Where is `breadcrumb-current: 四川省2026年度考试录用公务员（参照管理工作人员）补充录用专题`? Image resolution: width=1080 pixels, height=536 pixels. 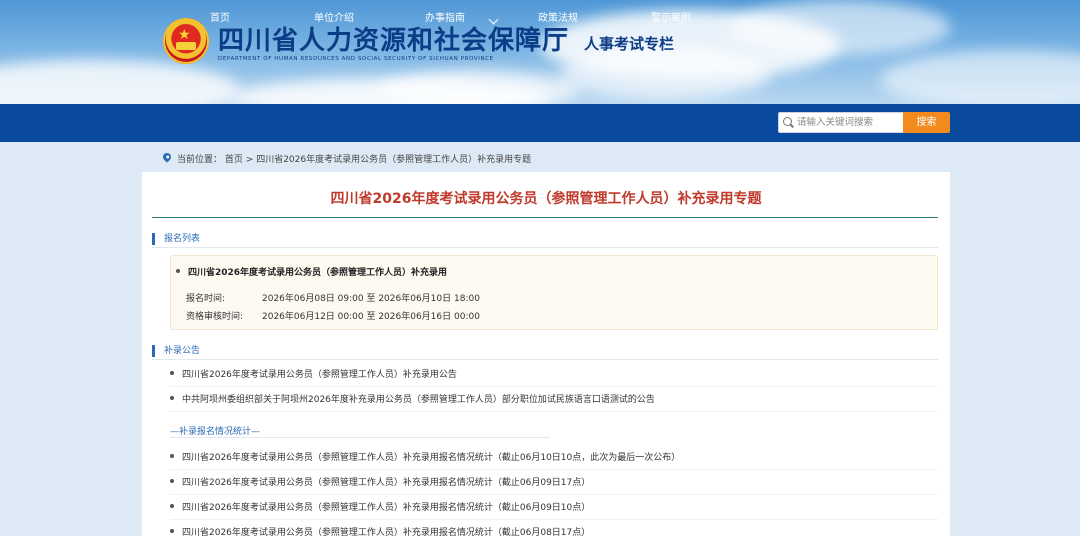
breadcrumb-current: 四川省2026年度考试录用公务员（参照管理工作人员）补充录用专题 is located at coordinates (393, 160).